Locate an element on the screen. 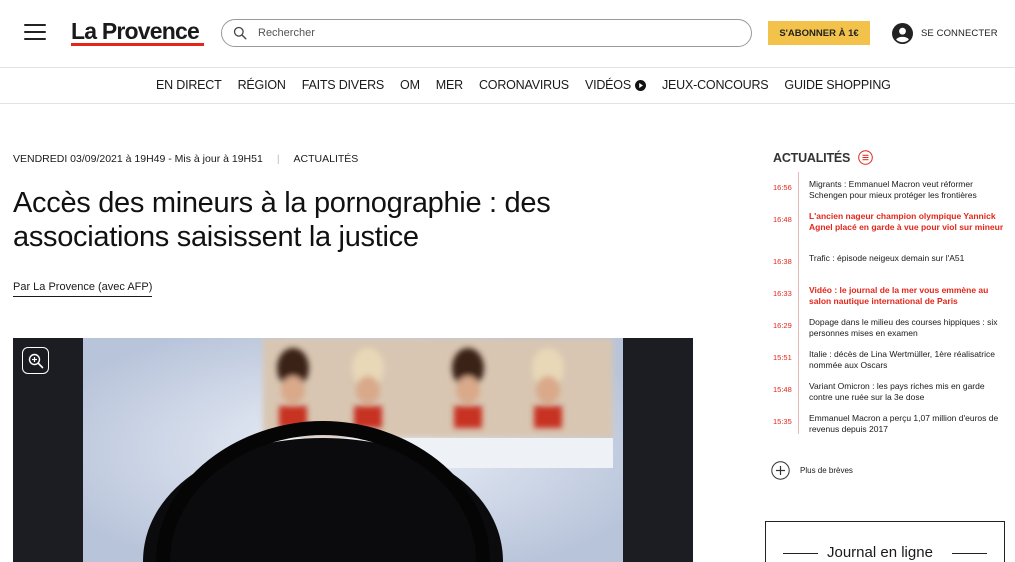 Image resolution: width=1015 pixels, height=562 pixels. more-news-button: Plus de brèves is located at coordinates (812, 470).